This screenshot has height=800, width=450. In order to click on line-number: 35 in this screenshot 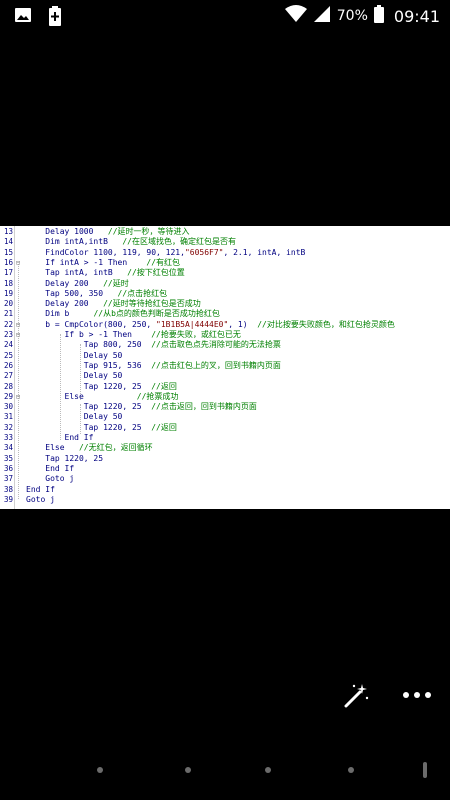, I will do `click(8, 458)`.